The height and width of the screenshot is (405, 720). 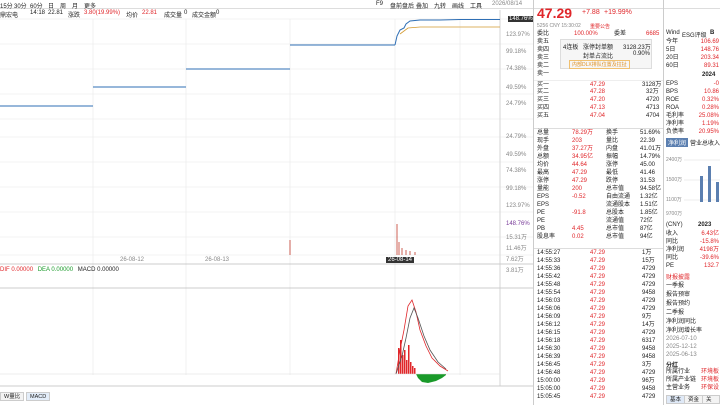 What do you see at coordinates (549, 301) in the screenshot?
I see `tick-time: 14:56:03` at bounding box center [549, 301].